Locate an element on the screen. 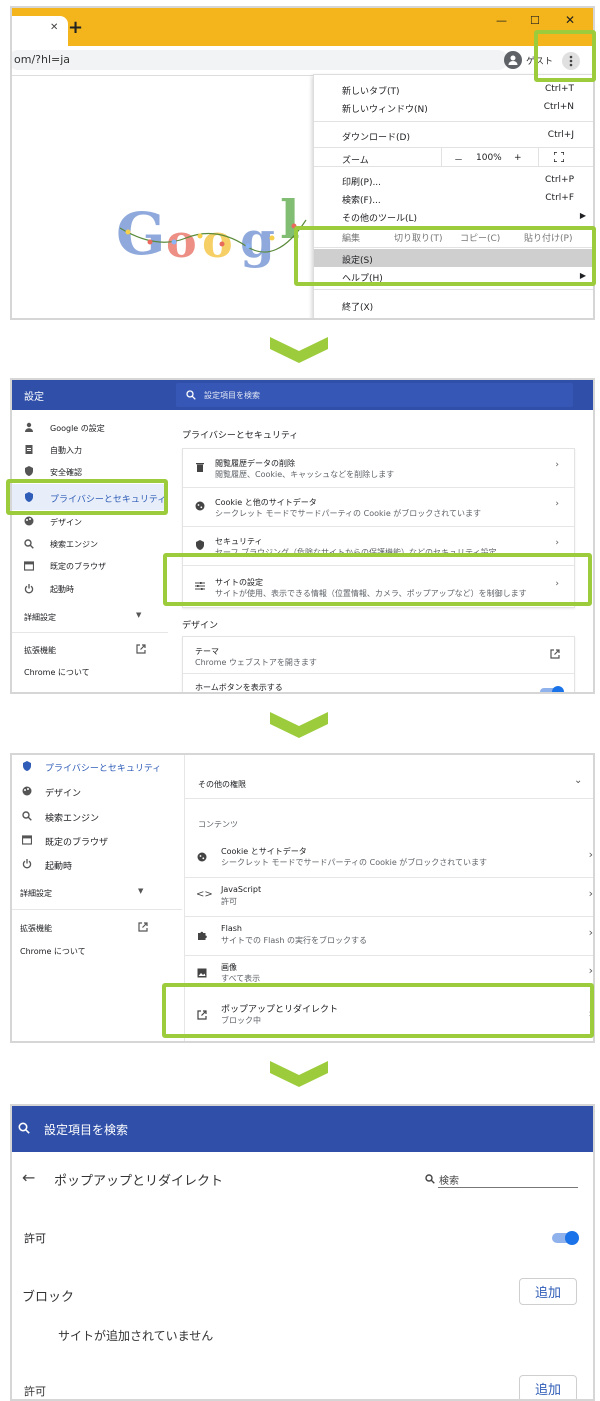 The image size is (600, 1401). settings-search-bar: 設定項目を検索 is located at coordinates (374, 395).